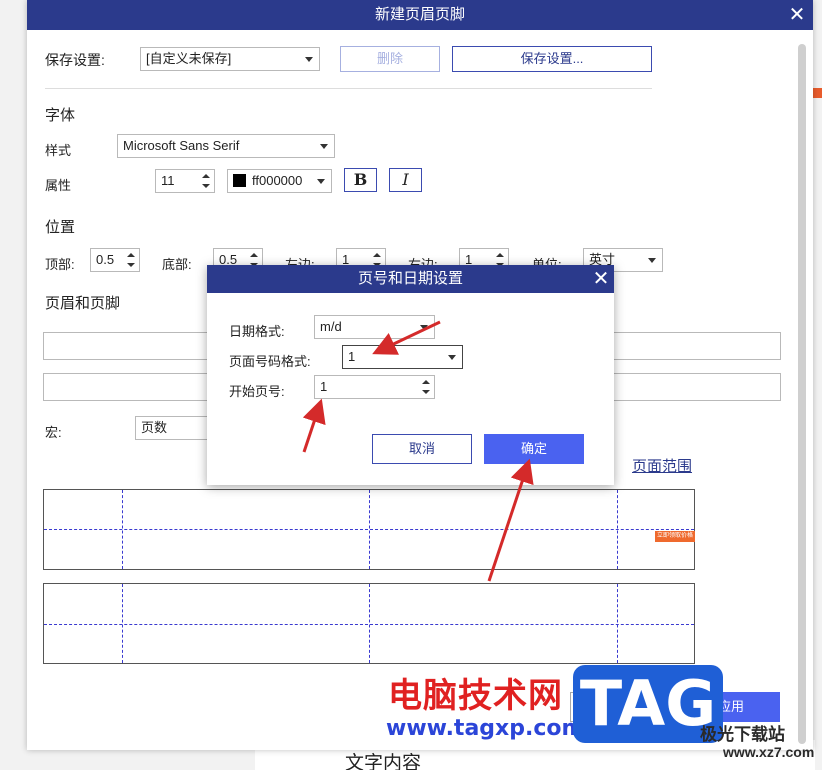 Image resolution: width=822 pixels, height=770 pixels. What do you see at coordinates (420, 15) in the screenshot?
I see `dialog-title: 新建页眉页脚` at bounding box center [420, 15].